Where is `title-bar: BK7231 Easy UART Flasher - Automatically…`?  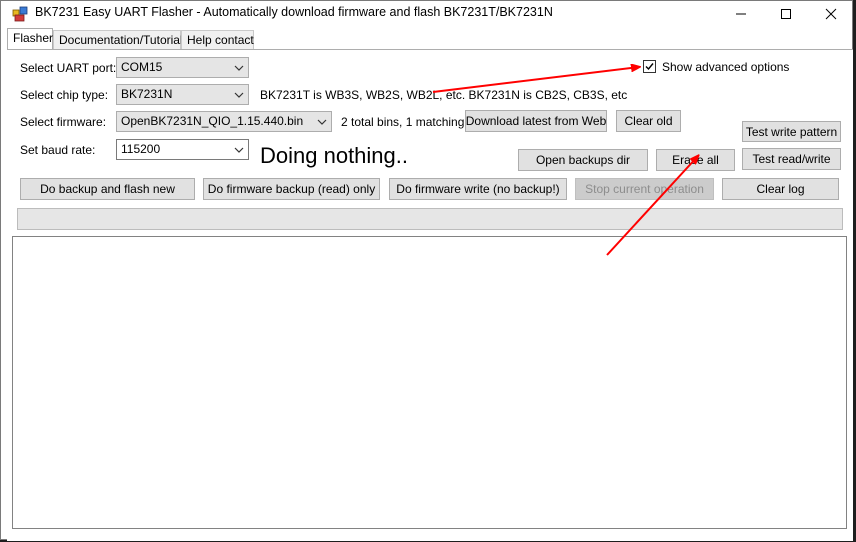 title-bar: BK7231 Easy UART Flasher - Automatically… is located at coordinates (426, 14).